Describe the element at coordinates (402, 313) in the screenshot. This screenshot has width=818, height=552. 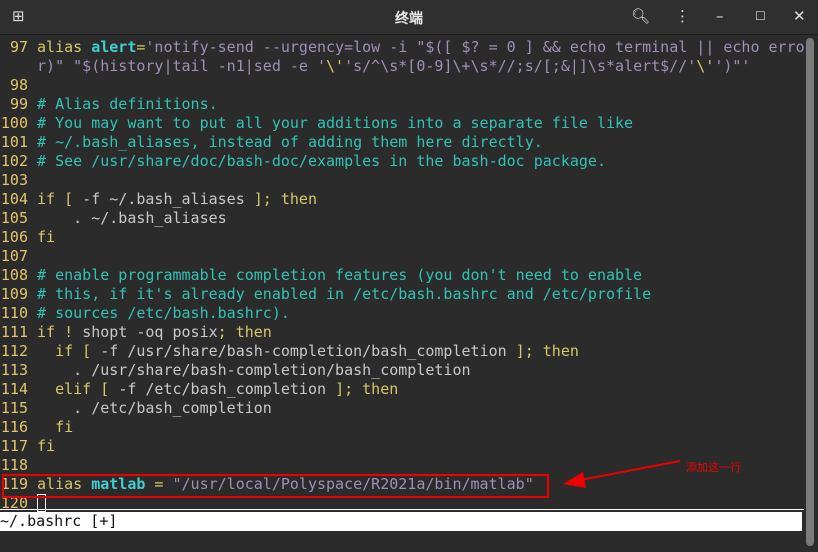
I see `code-line: 110 # sources /etc/bash.bashrc).` at that location.